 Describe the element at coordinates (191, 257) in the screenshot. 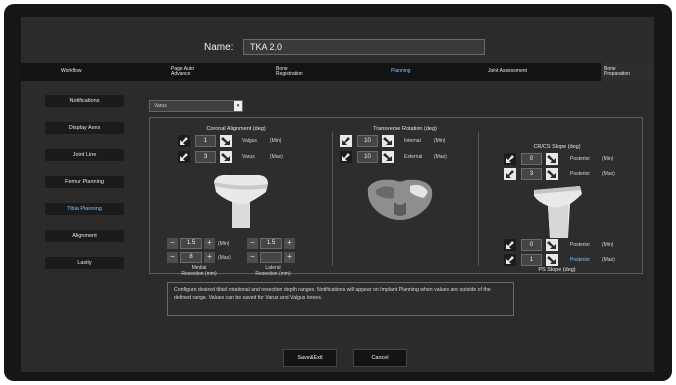

I see `medial-max-value: 8` at that location.